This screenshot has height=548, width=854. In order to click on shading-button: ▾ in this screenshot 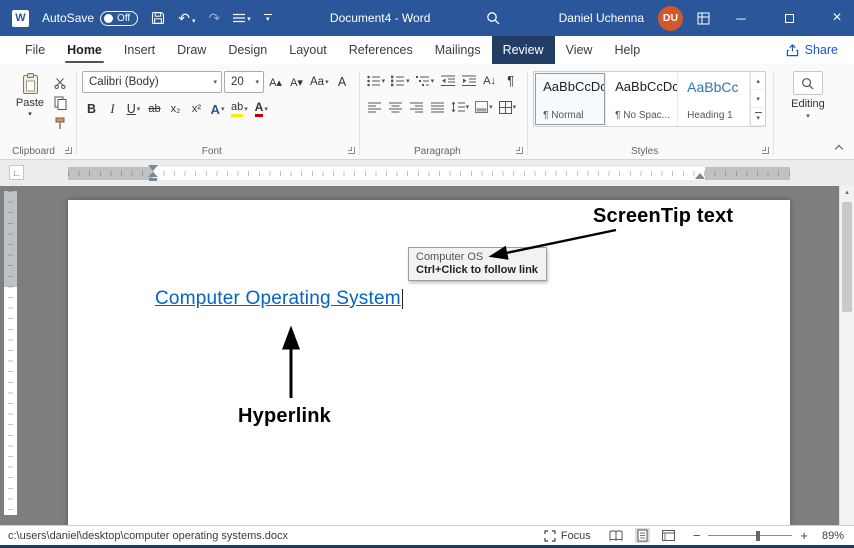, I will do `click(484, 107)`.